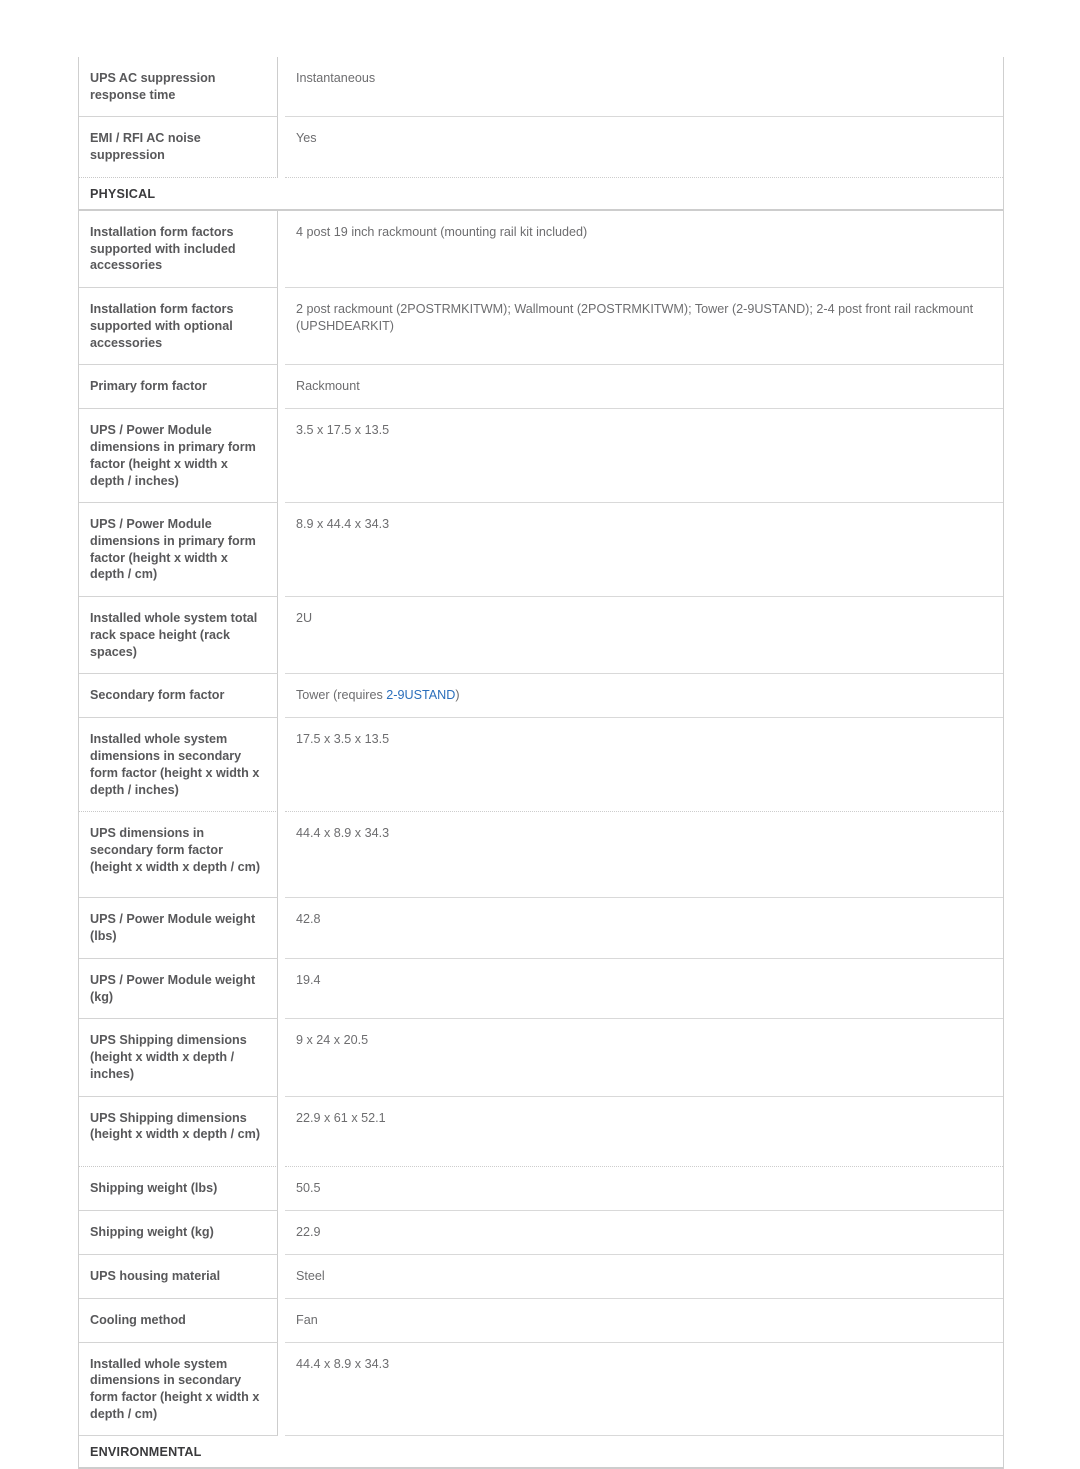 This screenshot has height=1469, width=1080. What do you see at coordinates (644, 765) in the screenshot?
I see `spec-value: 17.5 x 3.5 x 13.5` at bounding box center [644, 765].